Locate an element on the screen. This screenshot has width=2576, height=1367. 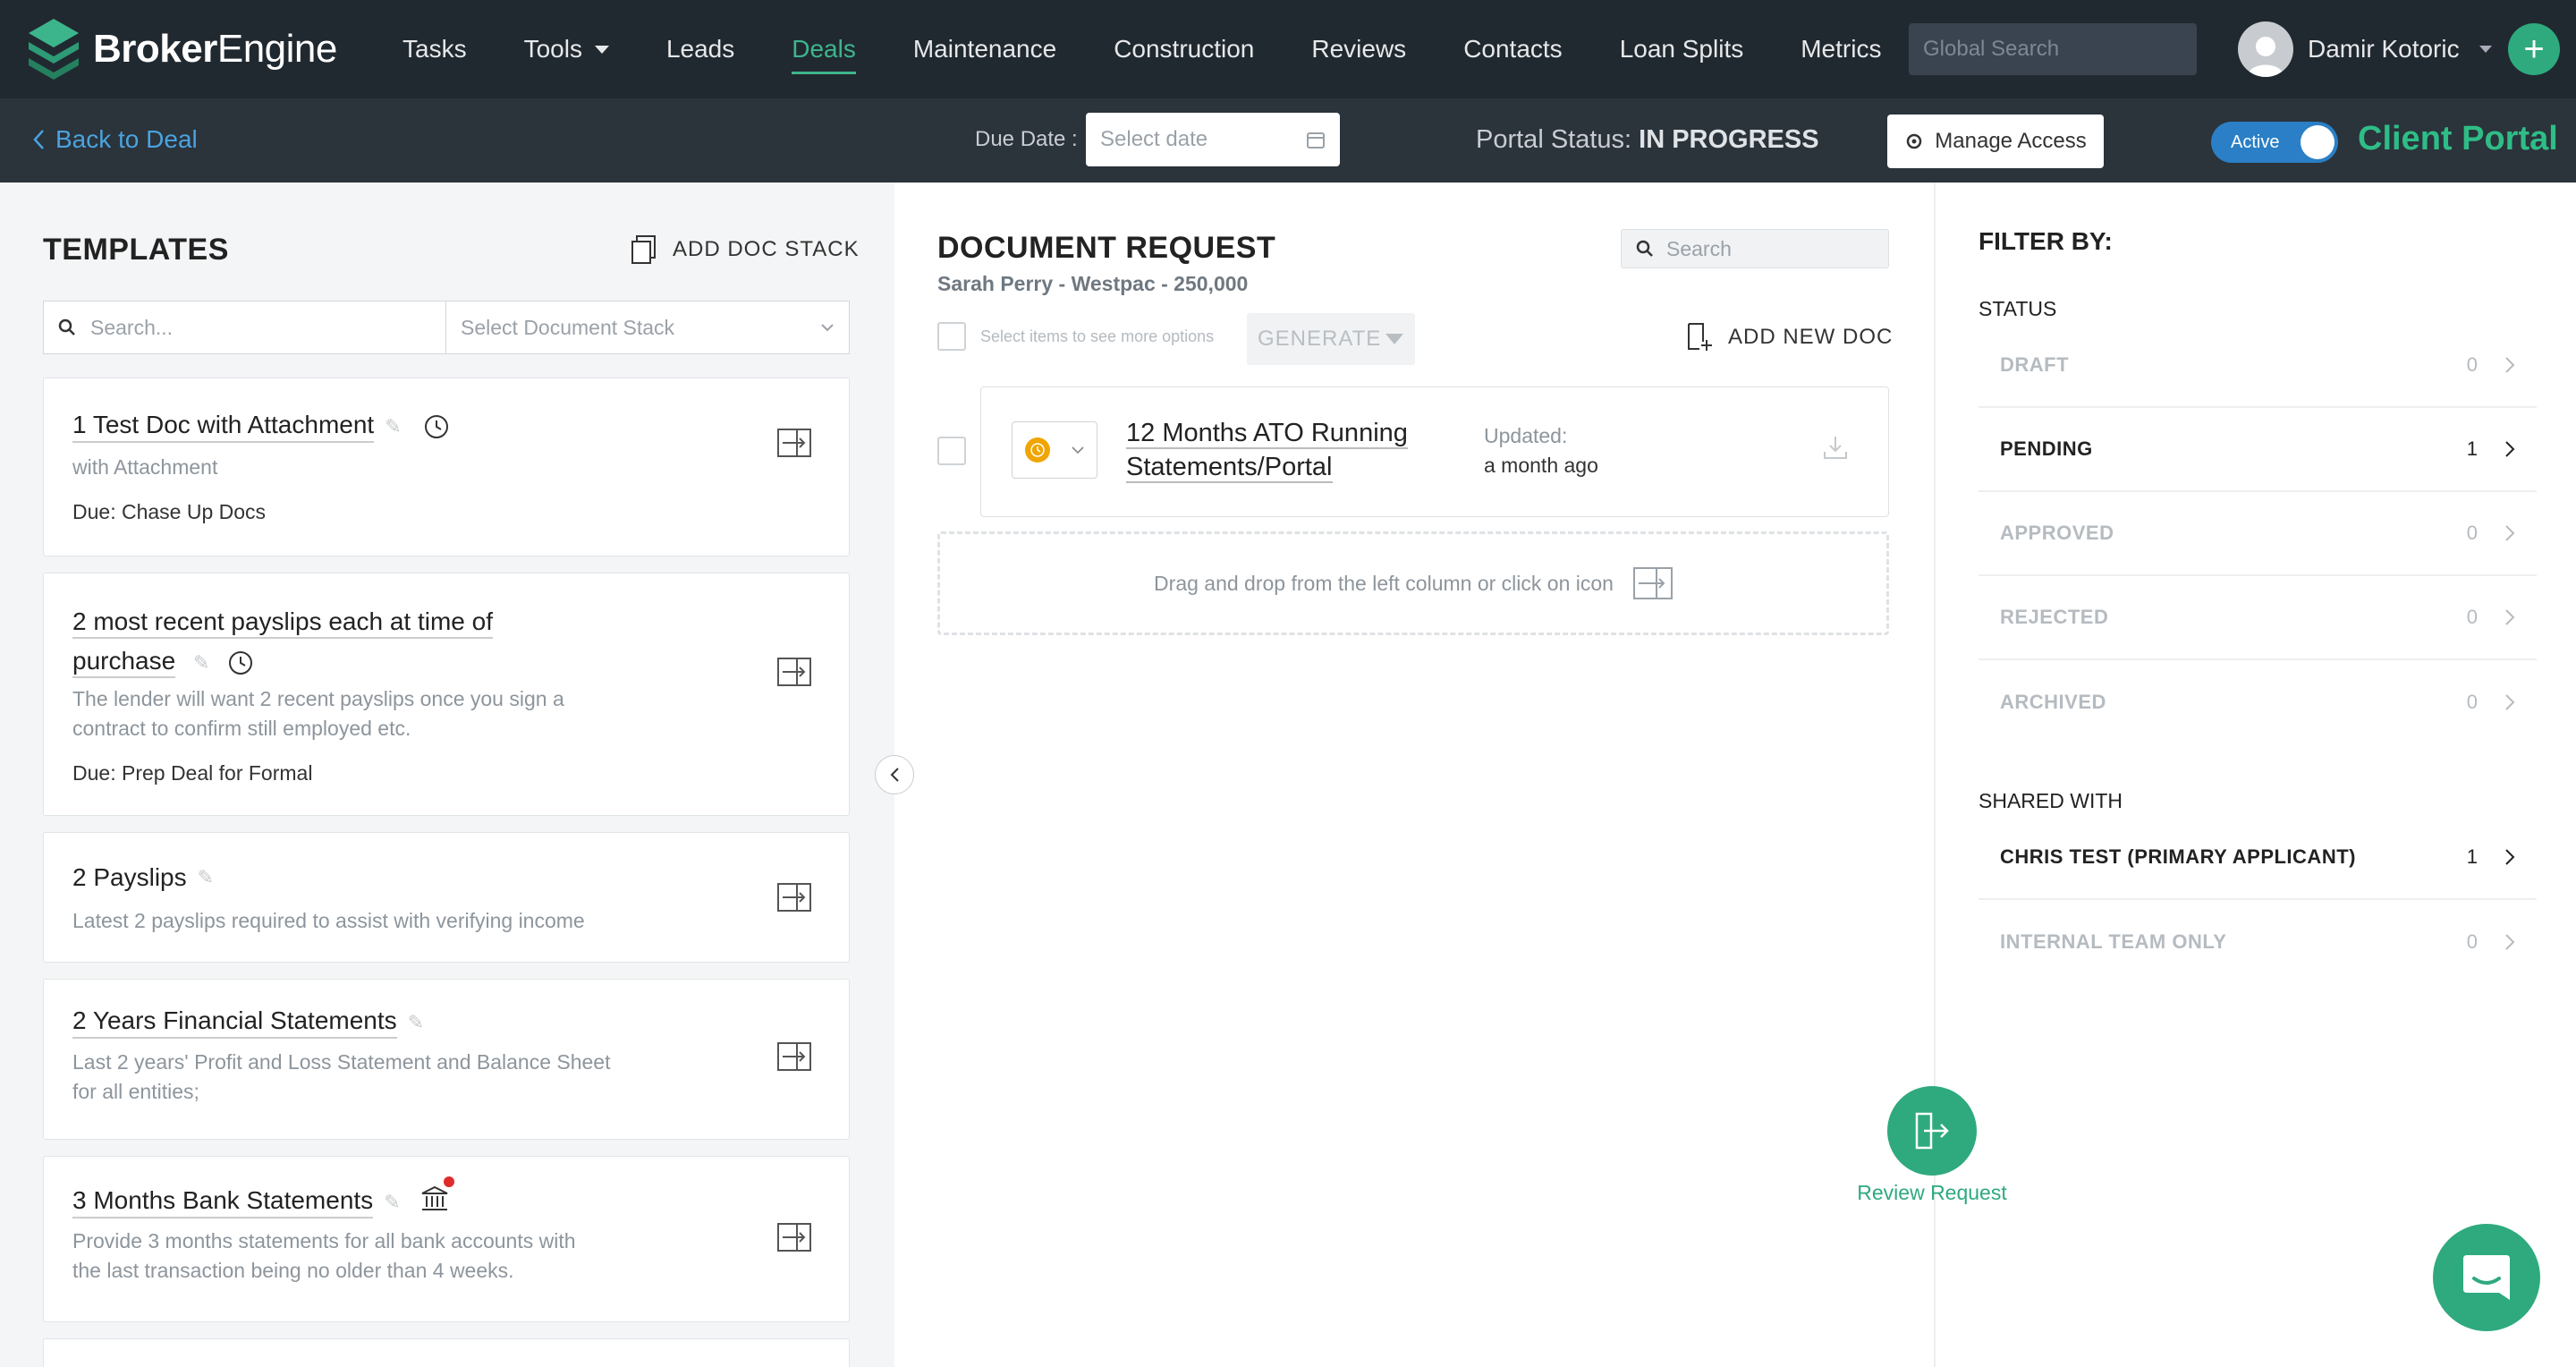
generate-label: GENERATE is located at coordinates (1320, 339).